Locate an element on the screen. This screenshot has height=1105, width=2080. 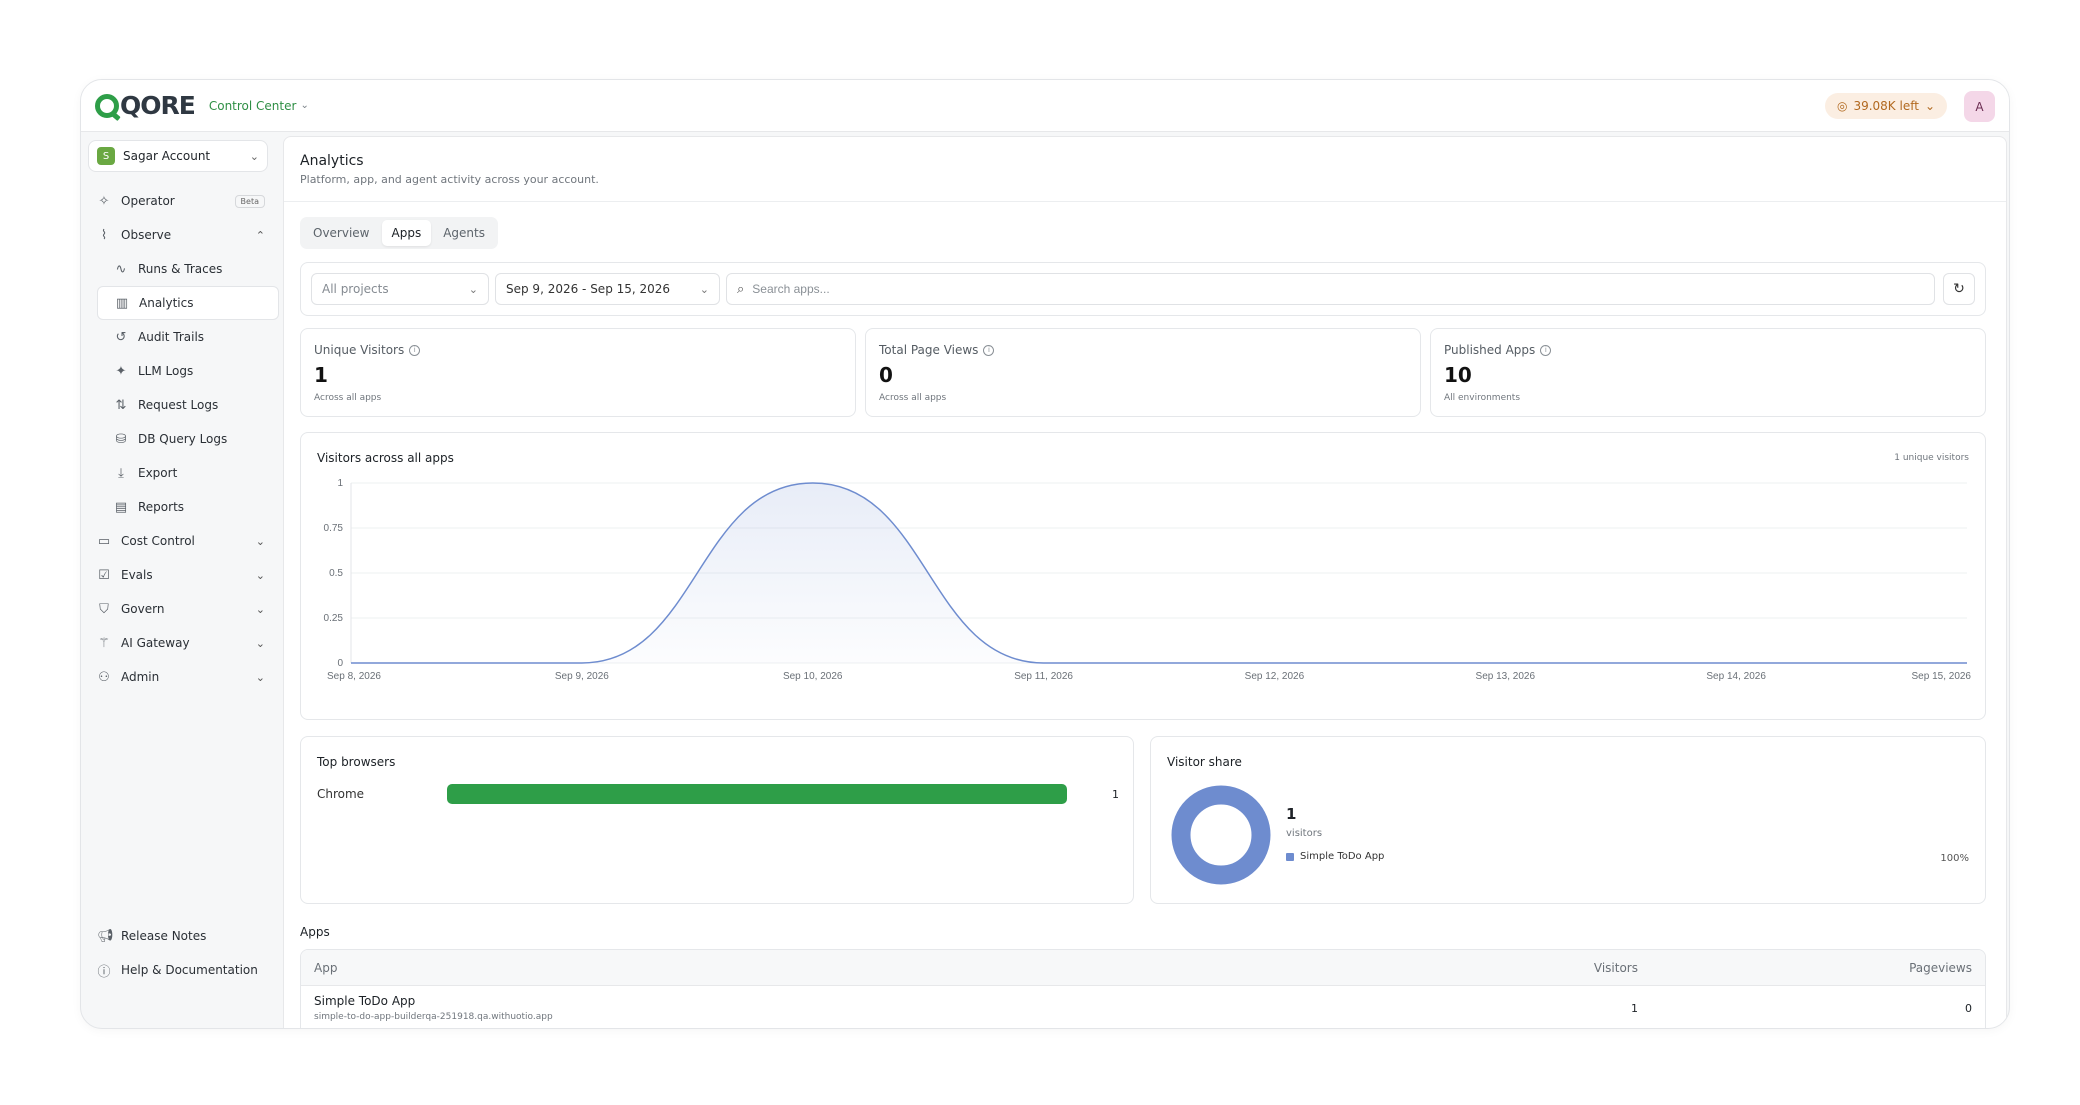
sidebar-item-label: Cost Control is located at coordinates (158, 541).